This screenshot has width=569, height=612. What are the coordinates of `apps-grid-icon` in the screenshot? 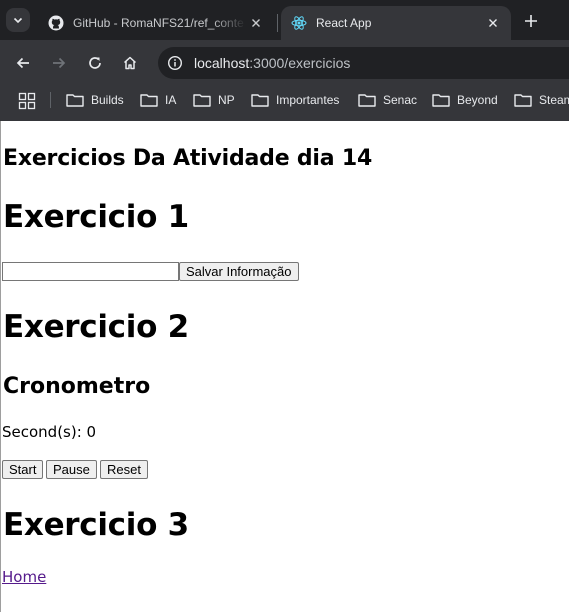 It's located at (27, 101).